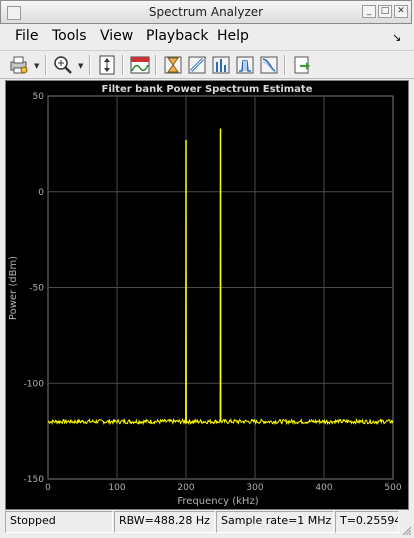  Describe the element at coordinates (39, 97) in the screenshot. I see `y-tick-label: 50` at that location.